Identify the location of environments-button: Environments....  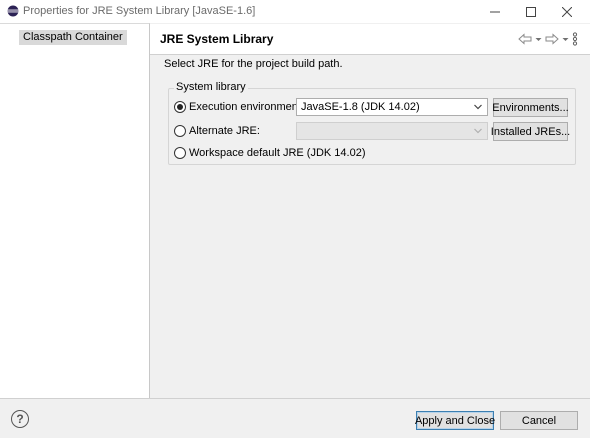
(530, 107).